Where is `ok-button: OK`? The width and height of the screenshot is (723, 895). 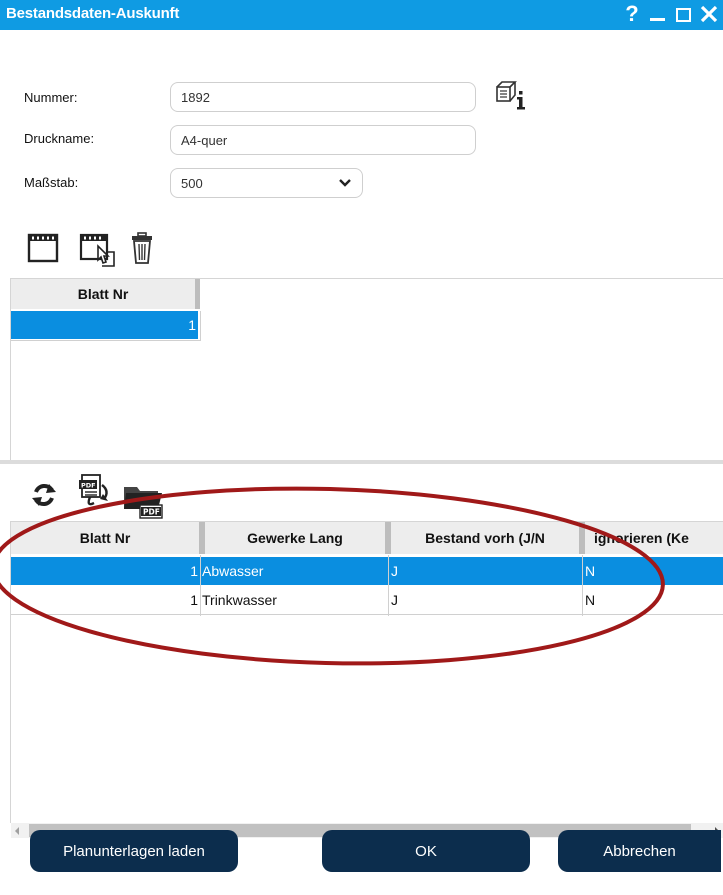
ok-button: OK is located at coordinates (426, 851).